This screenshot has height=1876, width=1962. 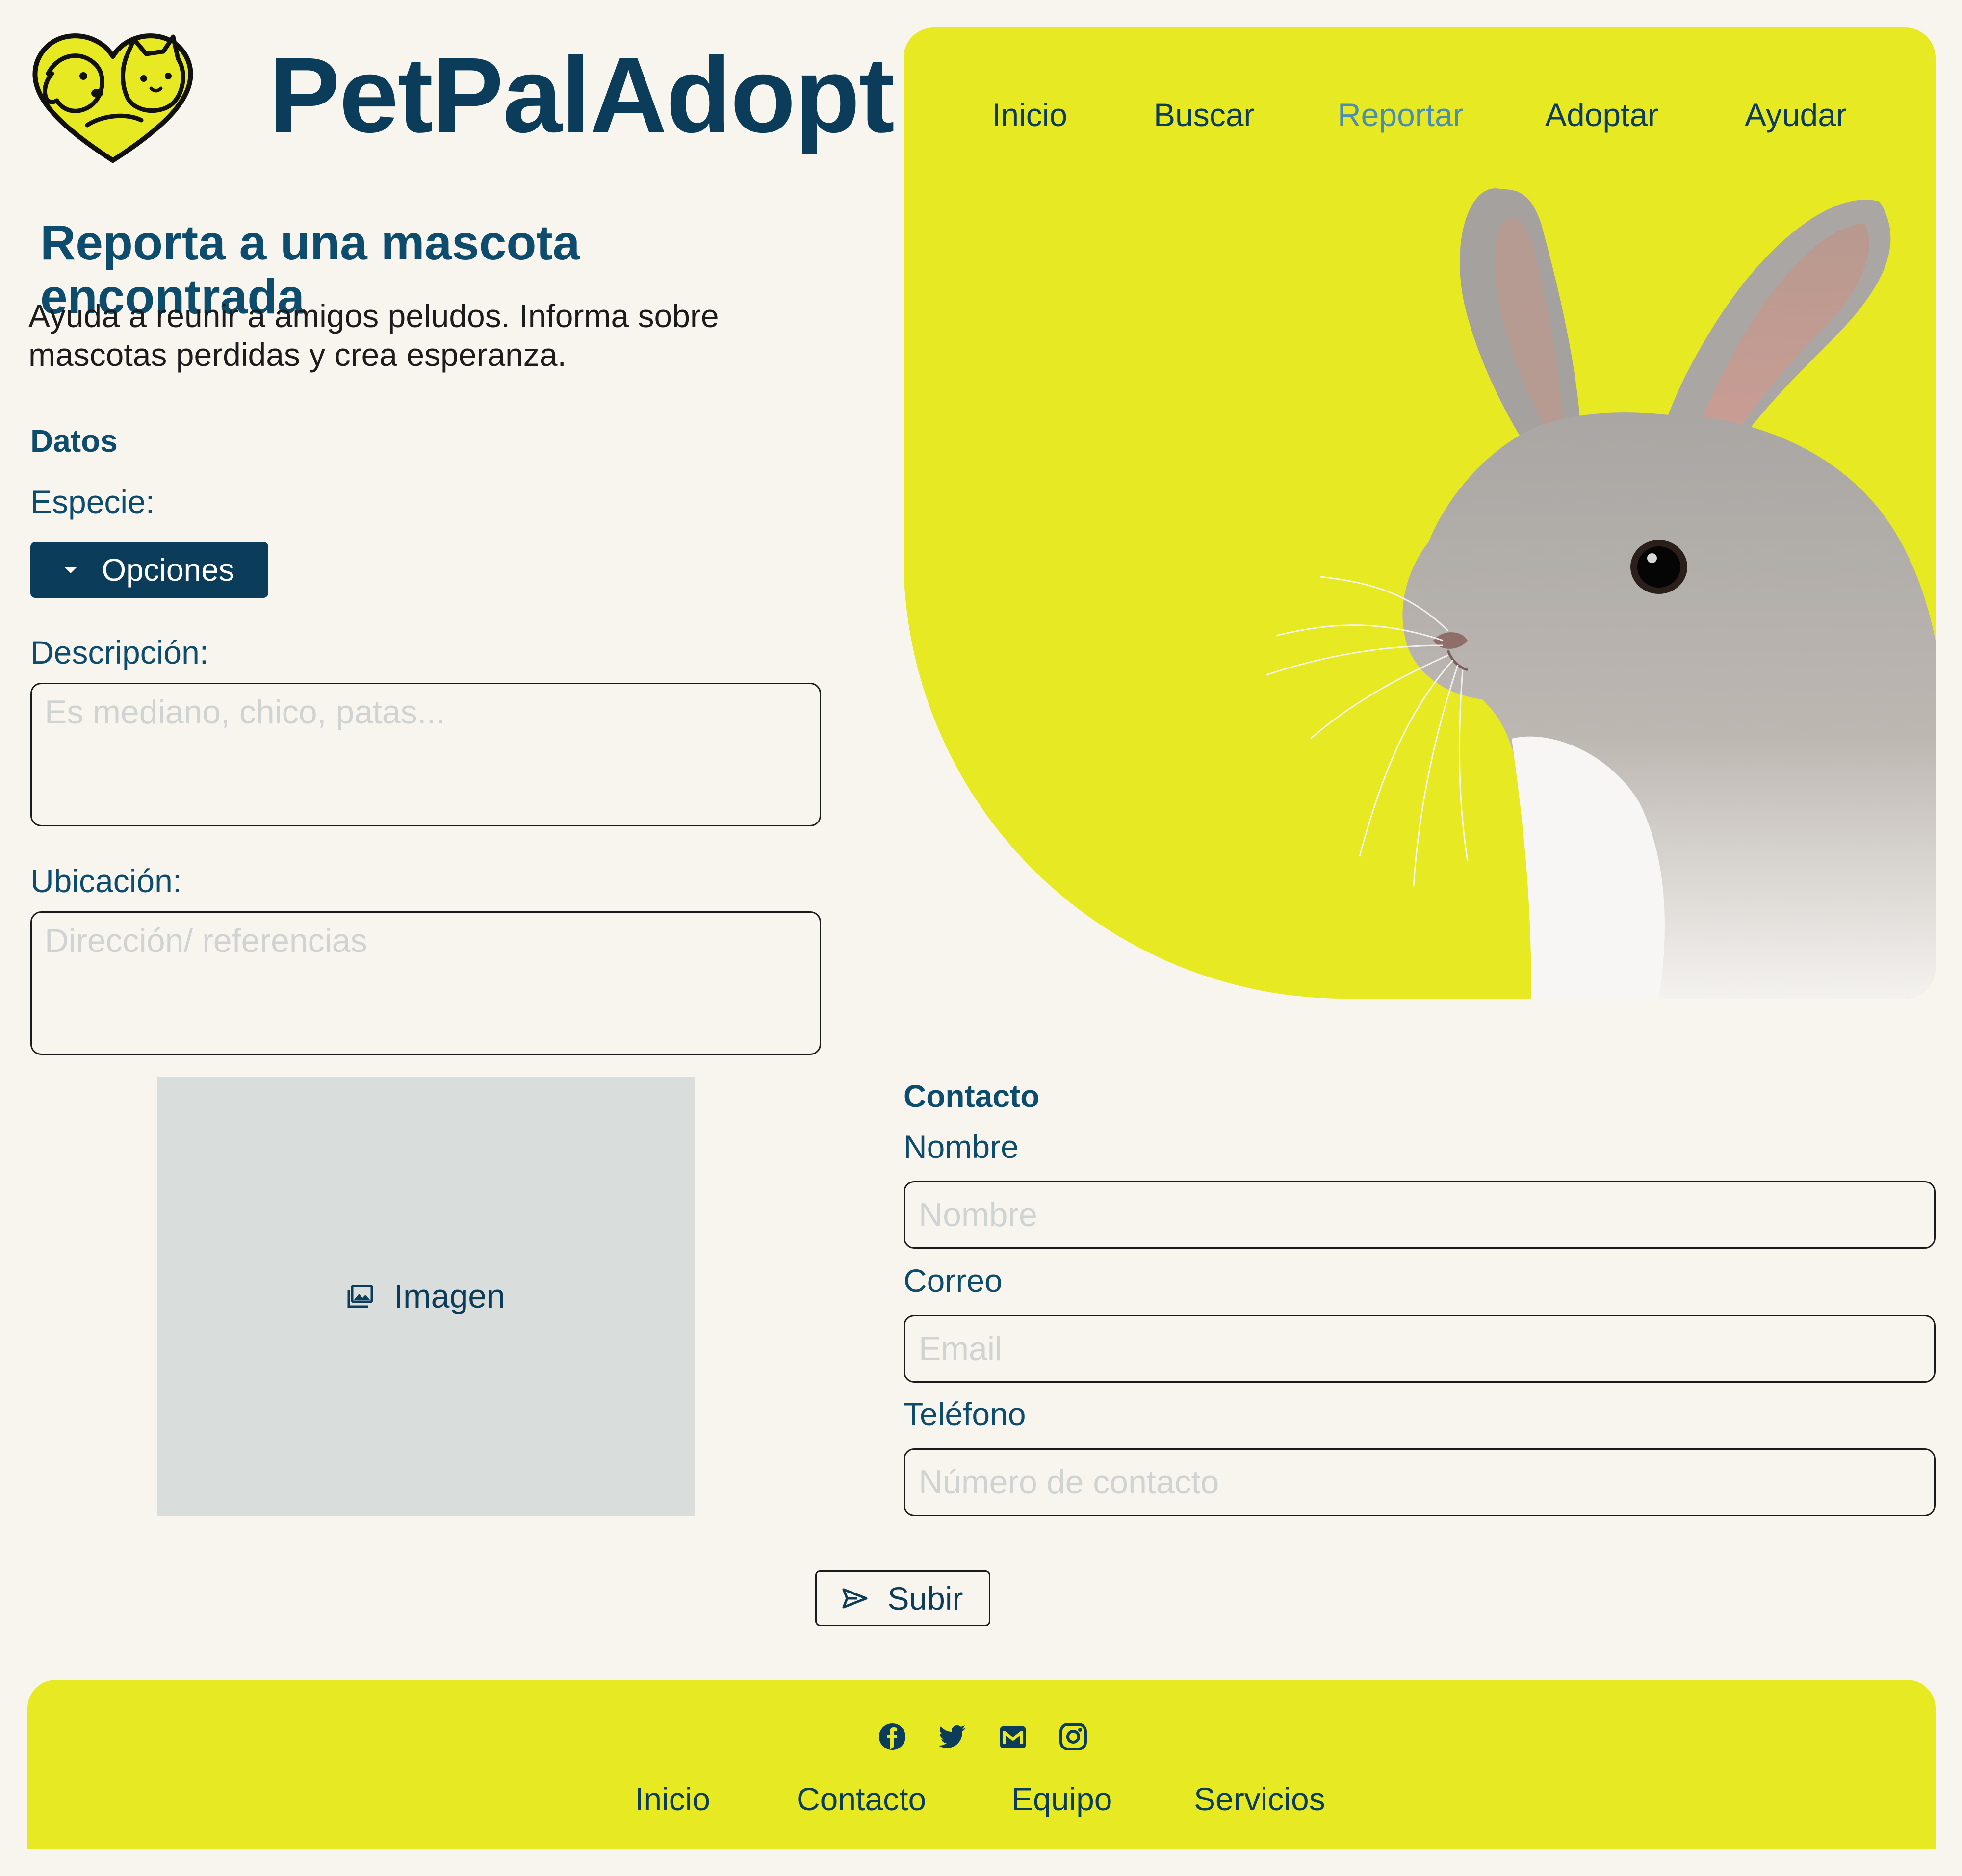 What do you see at coordinates (1420, 1482) in the screenshot?
I see `phone-input` at bounding box center [1420, 1482].